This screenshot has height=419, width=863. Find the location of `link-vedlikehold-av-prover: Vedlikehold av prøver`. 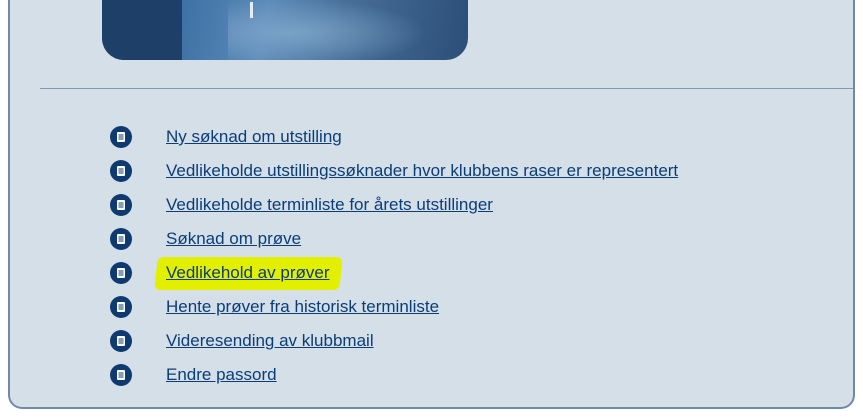

link-vedlikehold-av-prover: Vedlikehold av prøver is located at coordinates (247, 273).